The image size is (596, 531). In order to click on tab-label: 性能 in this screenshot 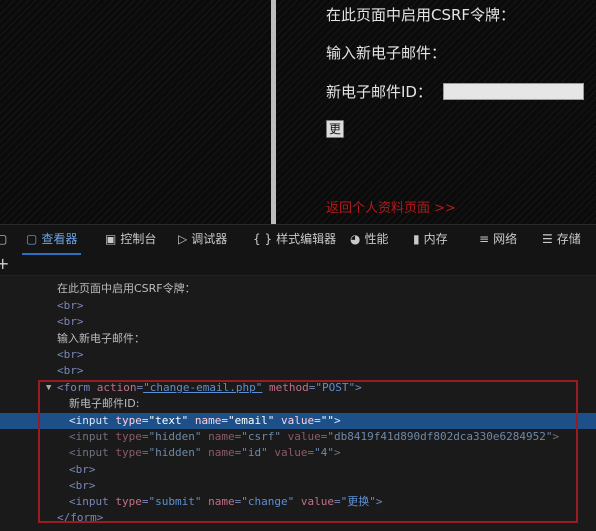, I will do `click(376, 239)`.